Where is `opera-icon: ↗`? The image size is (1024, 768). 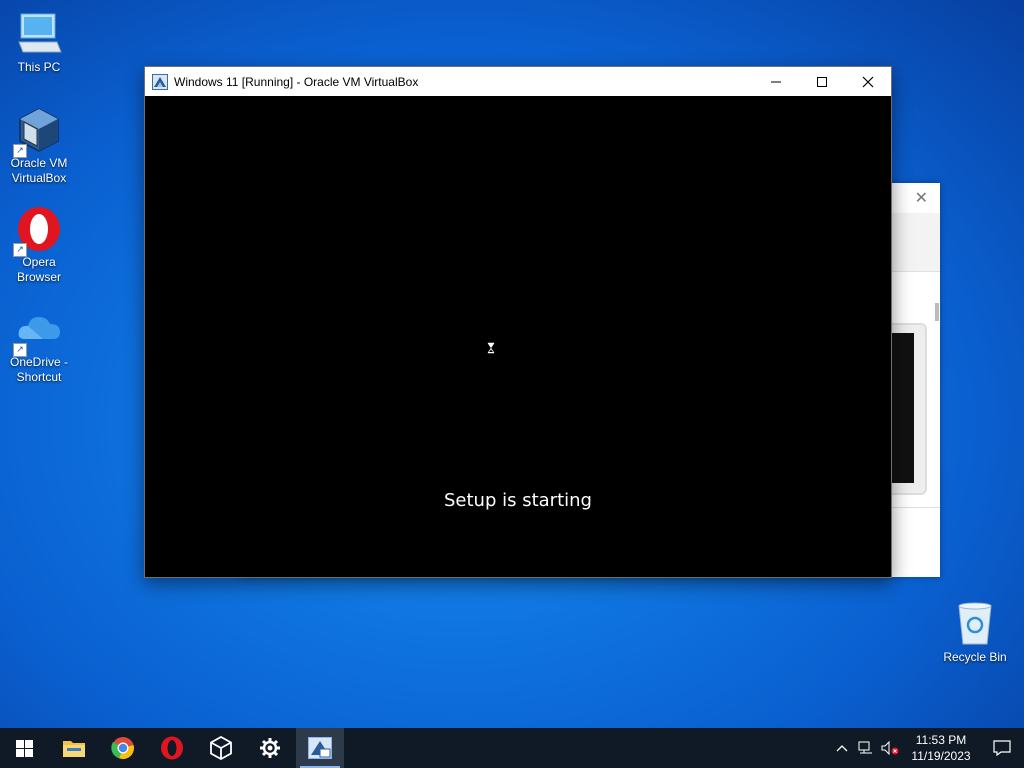
opera-icon: ↗ is located at coordinates (38, 231).